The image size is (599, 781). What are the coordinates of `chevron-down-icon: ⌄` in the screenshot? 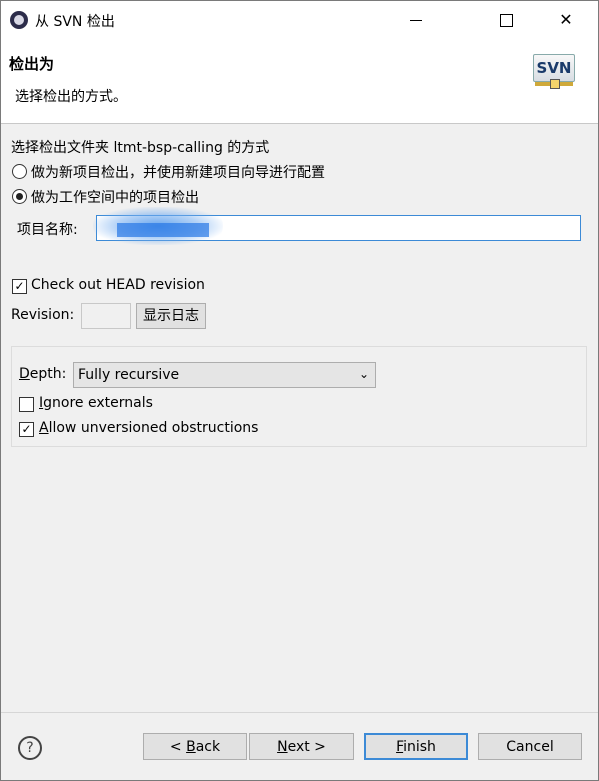 It's located at (363, 374).